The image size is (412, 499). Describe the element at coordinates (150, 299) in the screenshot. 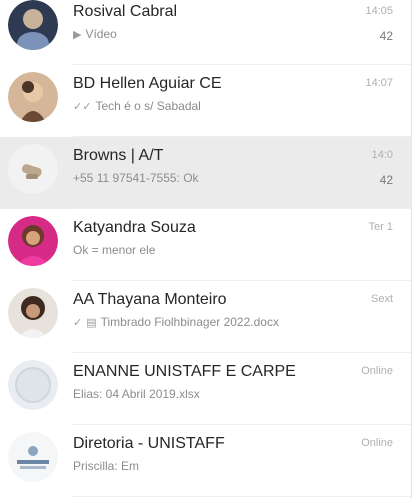

I see `chat-name: AA Thayana Monteiro` at that location.